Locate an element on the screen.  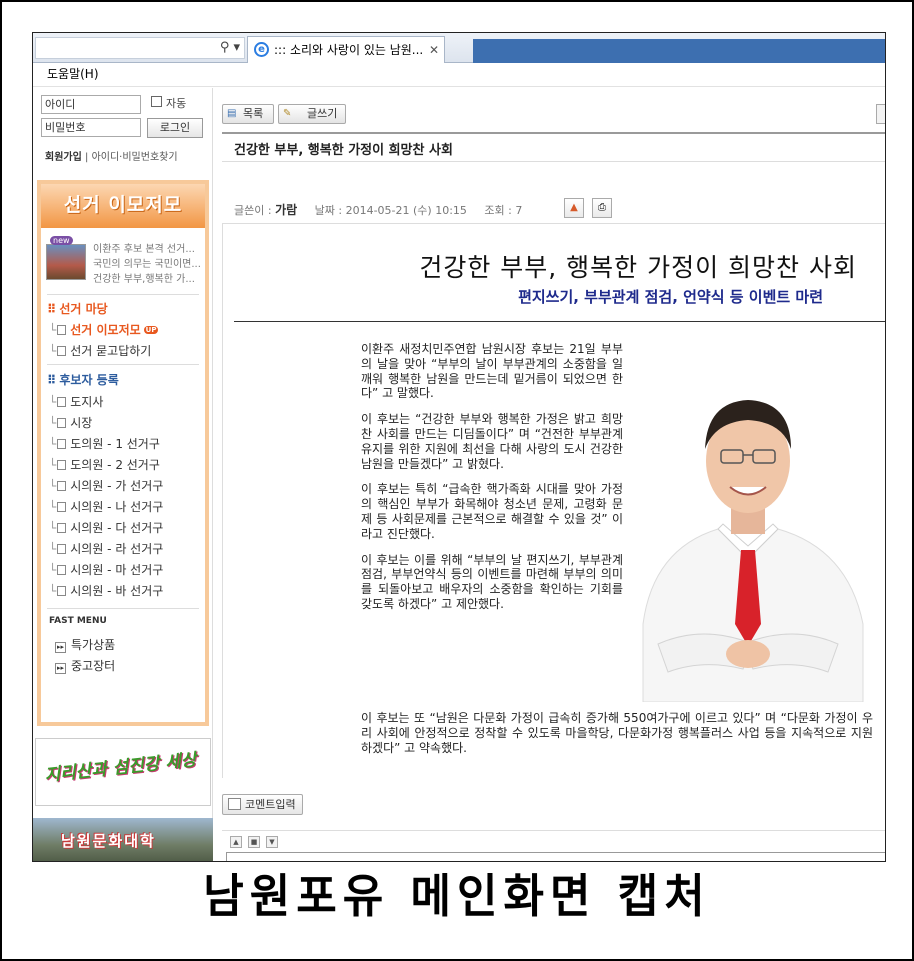
post-title-bar: 건강한 부부, 행복한 가정이 희망찬 사회 is located at coordinates (553, 147).